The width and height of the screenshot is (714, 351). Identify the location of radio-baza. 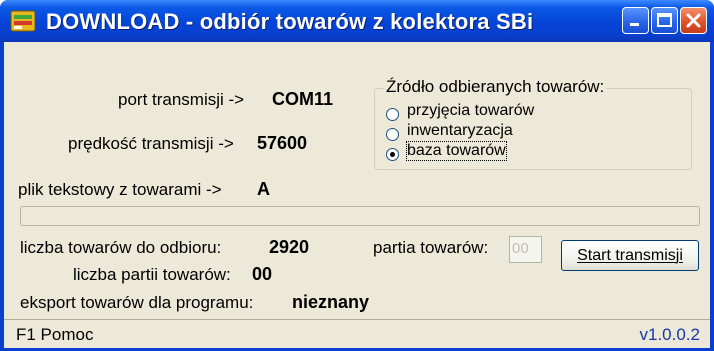
(392, 154).